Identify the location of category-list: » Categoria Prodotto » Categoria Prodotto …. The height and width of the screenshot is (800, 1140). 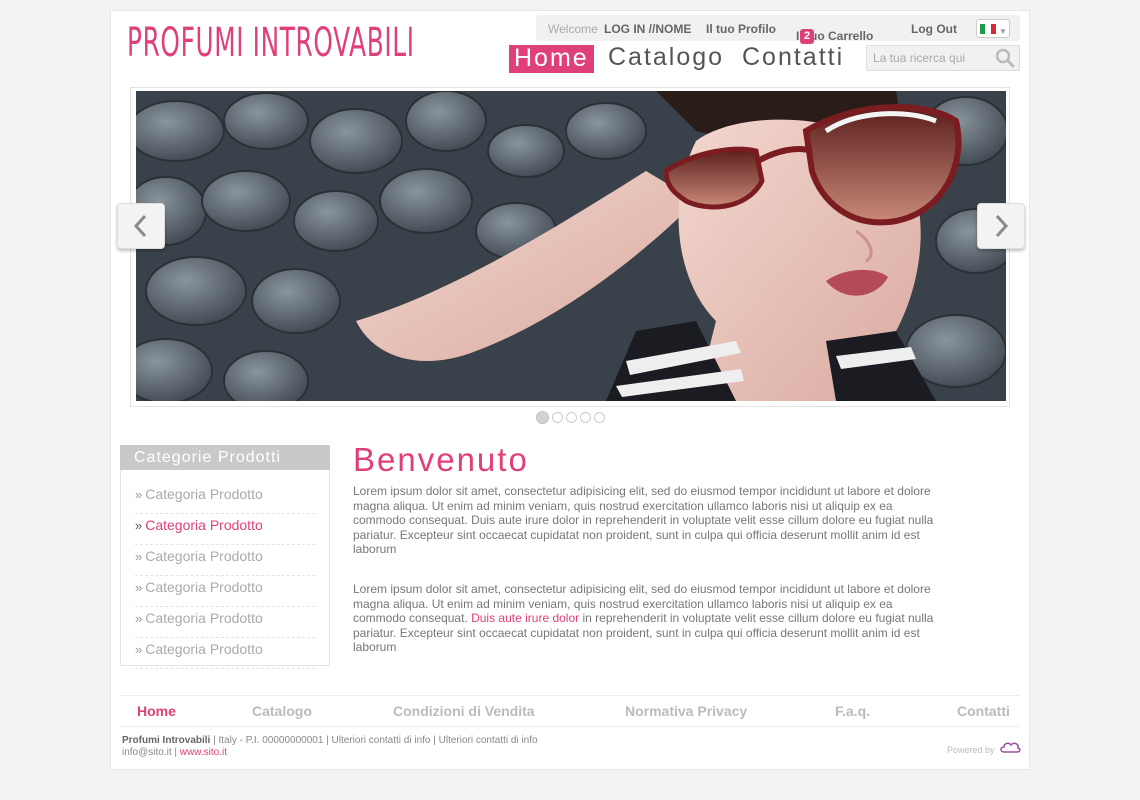
(225, 577).